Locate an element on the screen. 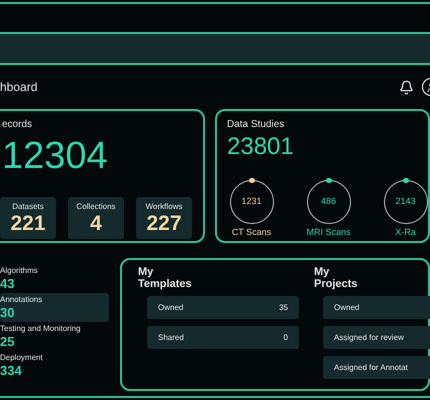 This screenshot has width=430, height=400. item-label: Algorithms is located at coordinates (19, 271).